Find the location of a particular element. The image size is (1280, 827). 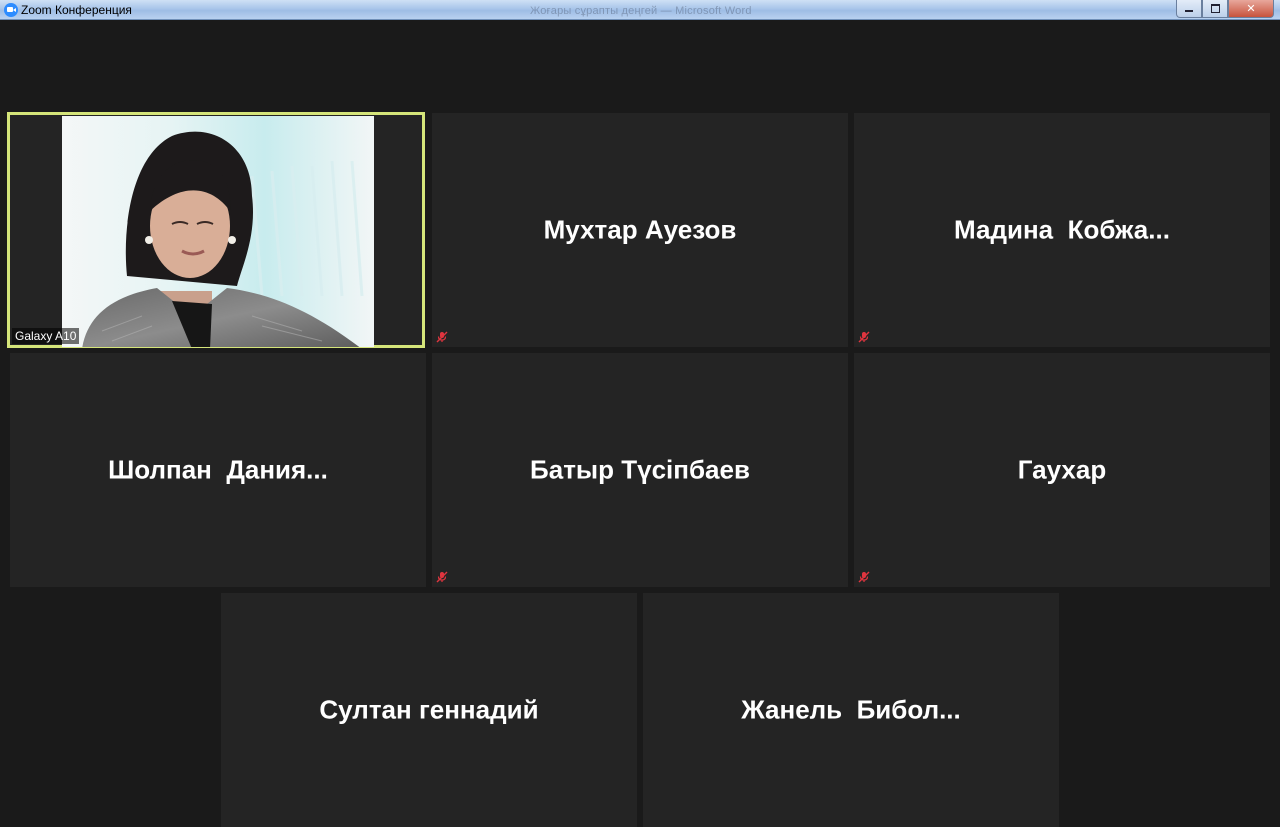

participant-tile: Султан геннадий is located at coordinates (429, 710).